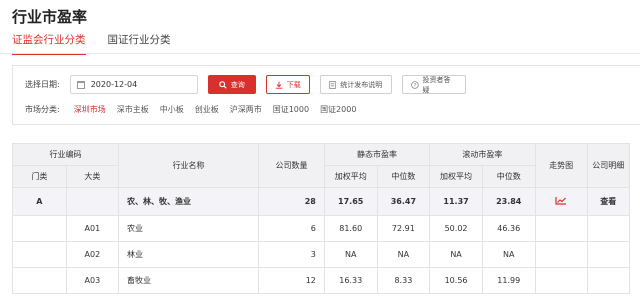 This screenshot has height=306, width=640. Describe the element at coordinates (92, 280) in the screenshot. I see `cell-subcategory: A03` at that location.